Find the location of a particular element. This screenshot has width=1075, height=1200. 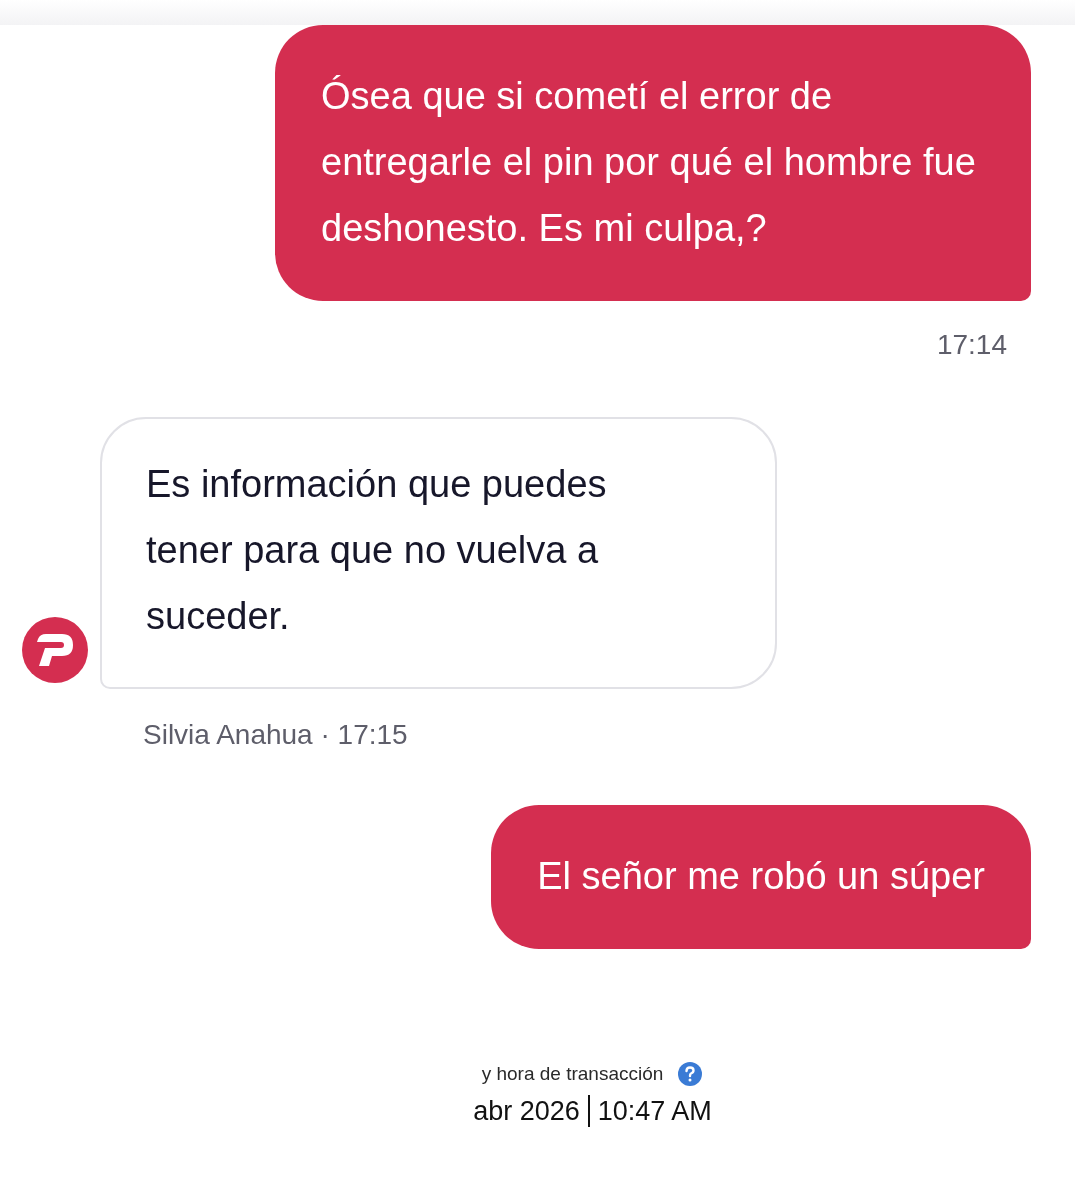

transaction-label: y hora de transacción is located at coordinates (572, 1074).